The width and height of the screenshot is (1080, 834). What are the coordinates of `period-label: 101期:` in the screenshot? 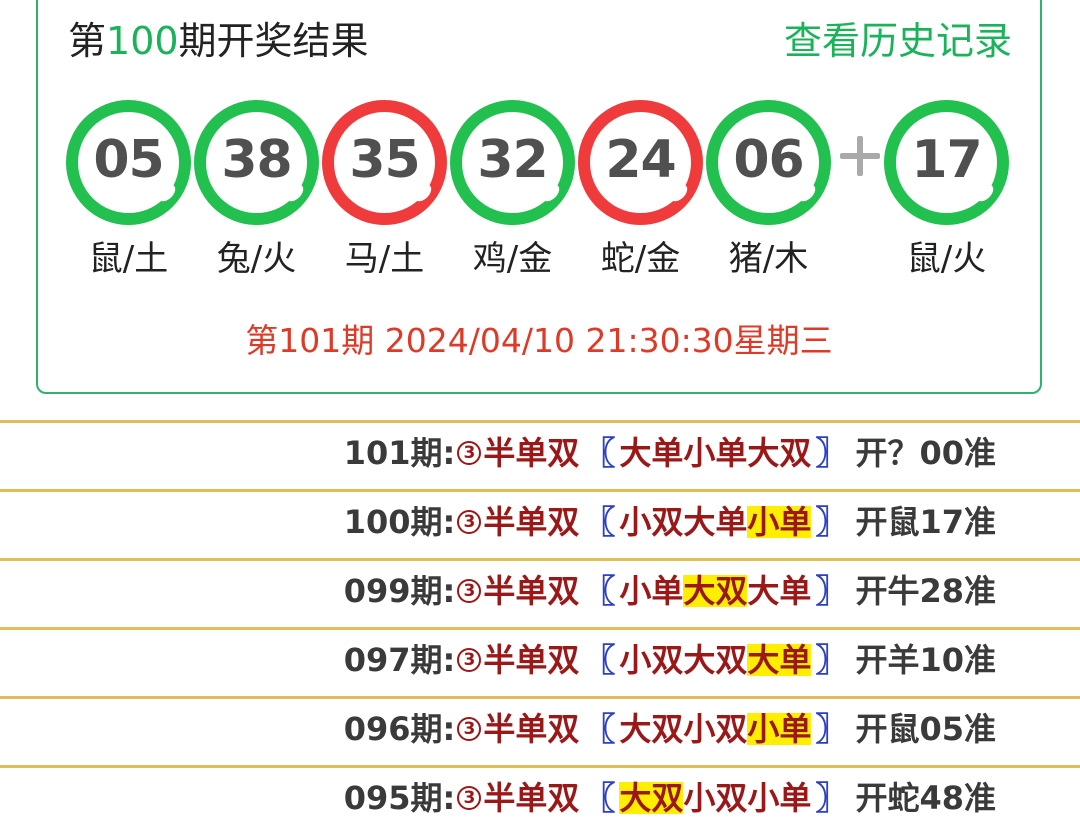 It's located at (399, 453).